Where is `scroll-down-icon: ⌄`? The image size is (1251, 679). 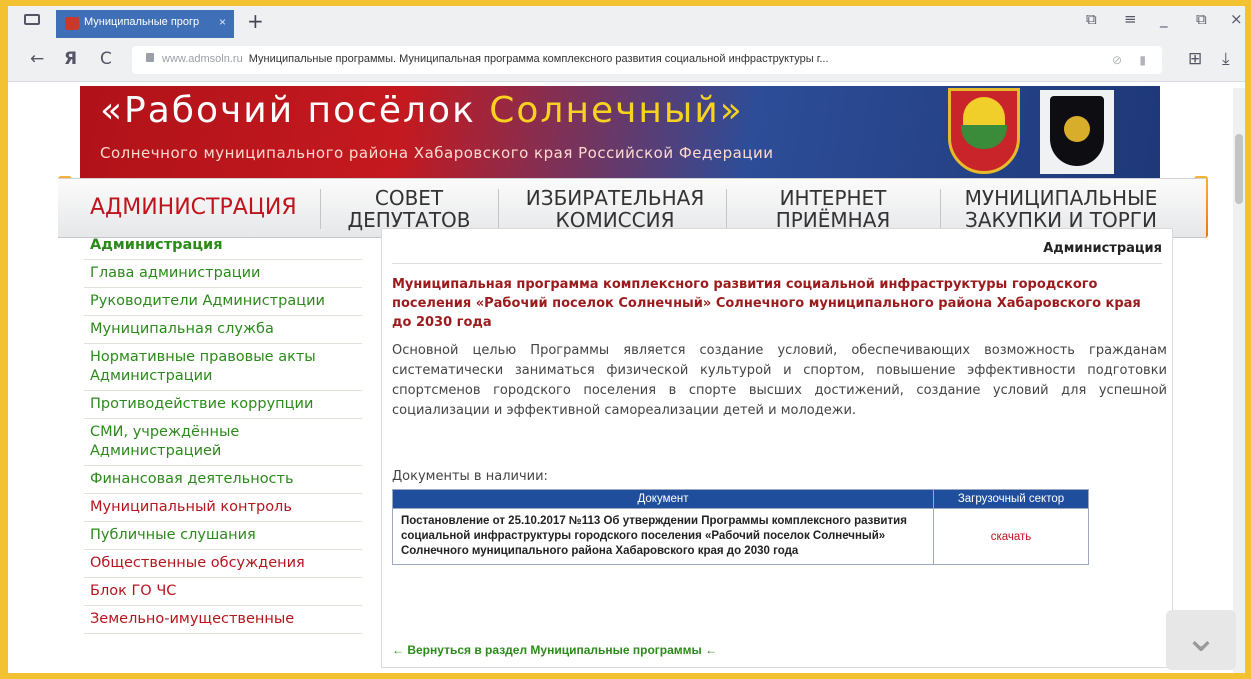
scroll-down-icon: ⌄ is located at coordinates (1201, 640).